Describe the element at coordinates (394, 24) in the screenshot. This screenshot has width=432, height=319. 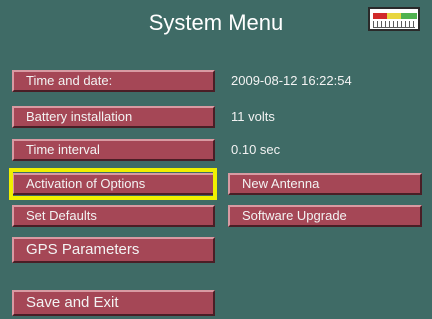
I see `meter-scale` at that location.